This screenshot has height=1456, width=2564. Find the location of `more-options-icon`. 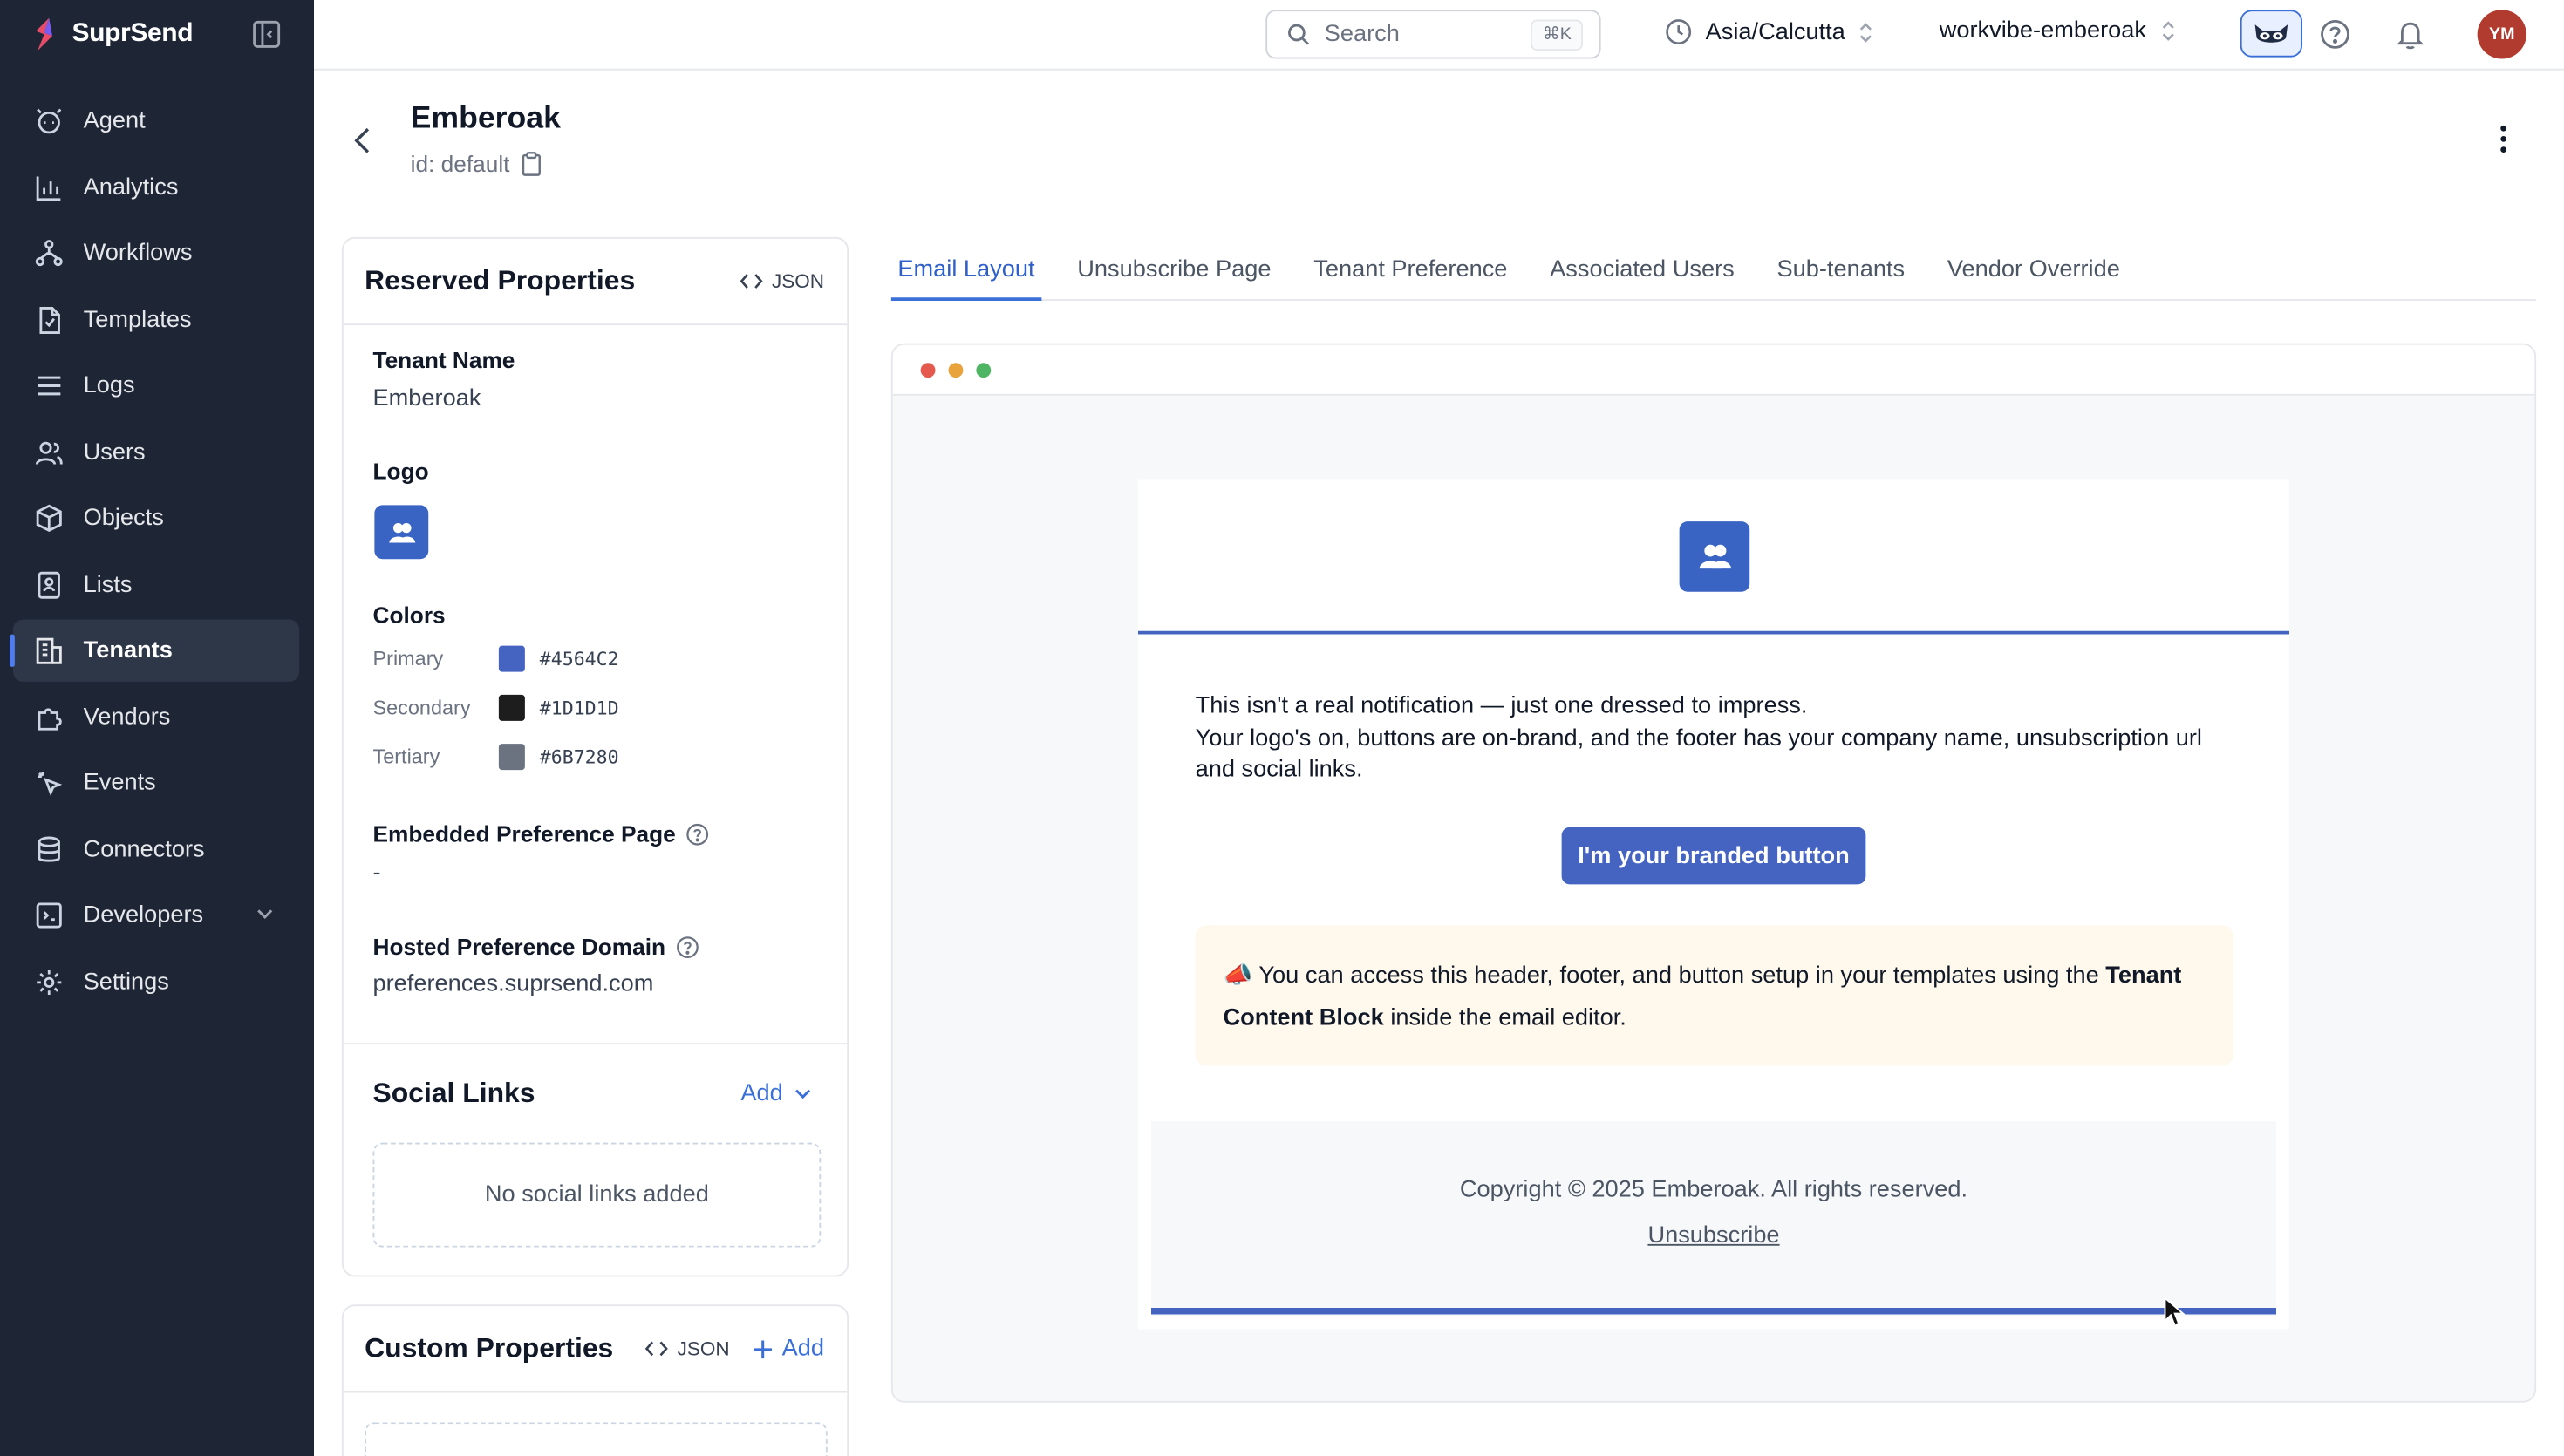

more-options-icon is located at coordinates (2503, 139).